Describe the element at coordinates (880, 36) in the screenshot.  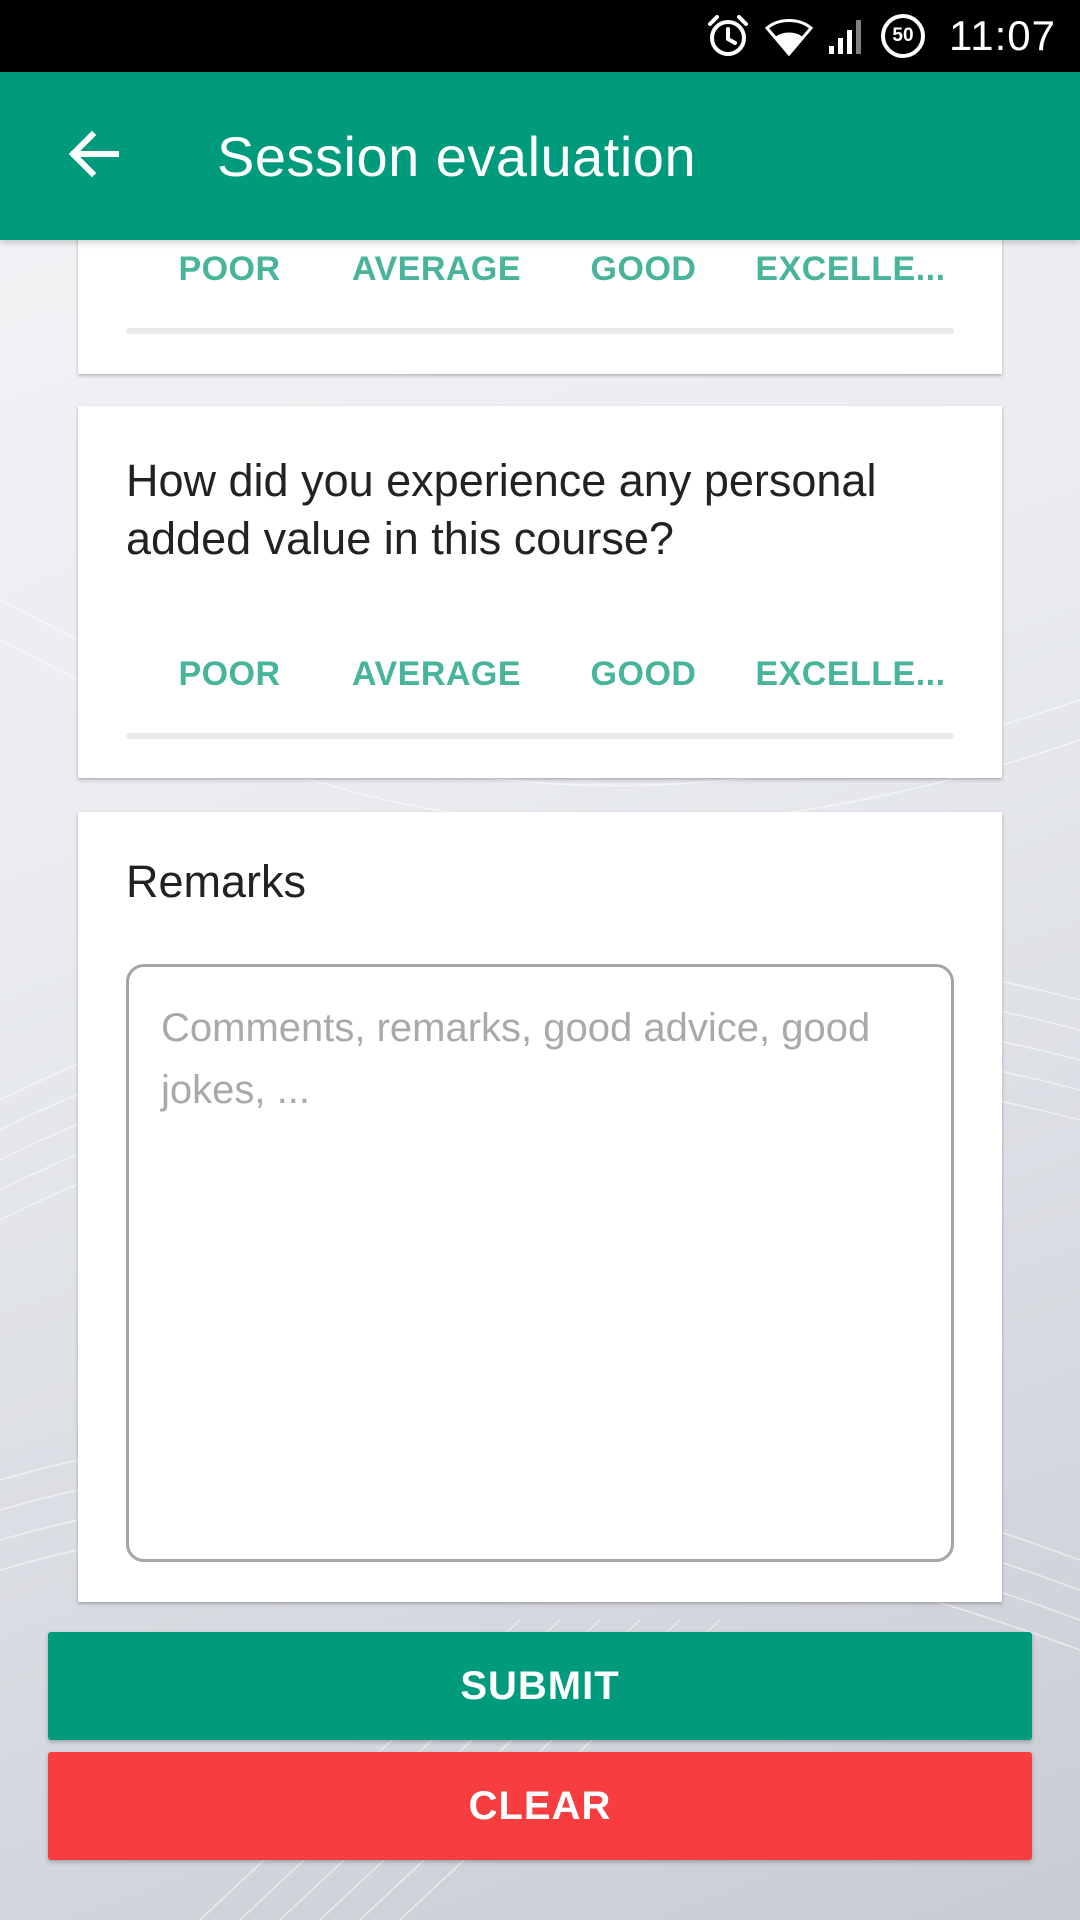
I see `status-icons: 50 11:07` at that location.